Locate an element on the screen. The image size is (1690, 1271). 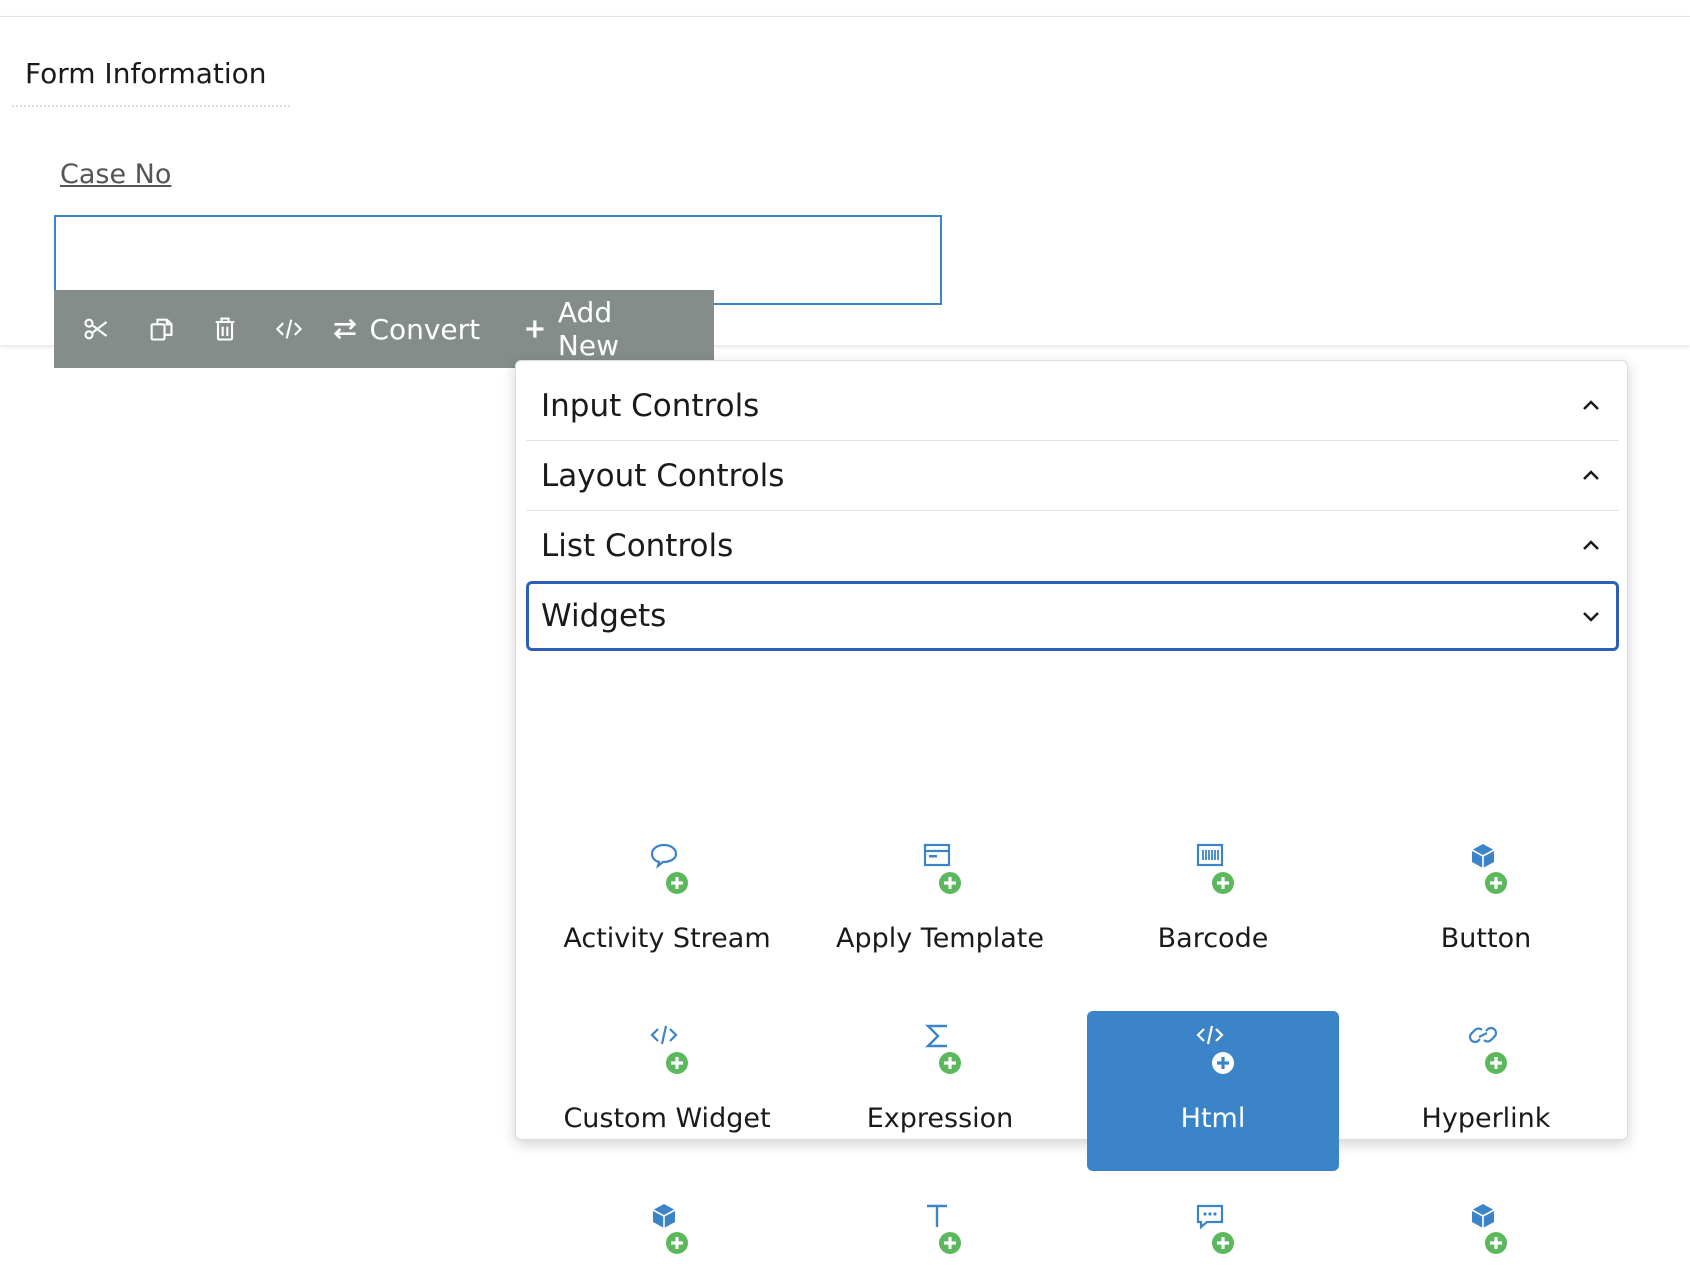
chat-icon is located at coordinates (1215, 1229).